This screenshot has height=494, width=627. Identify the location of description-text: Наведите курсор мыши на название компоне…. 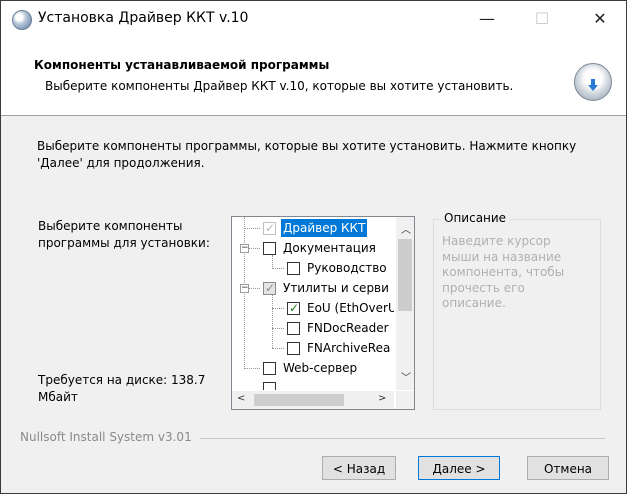
(517, 273).